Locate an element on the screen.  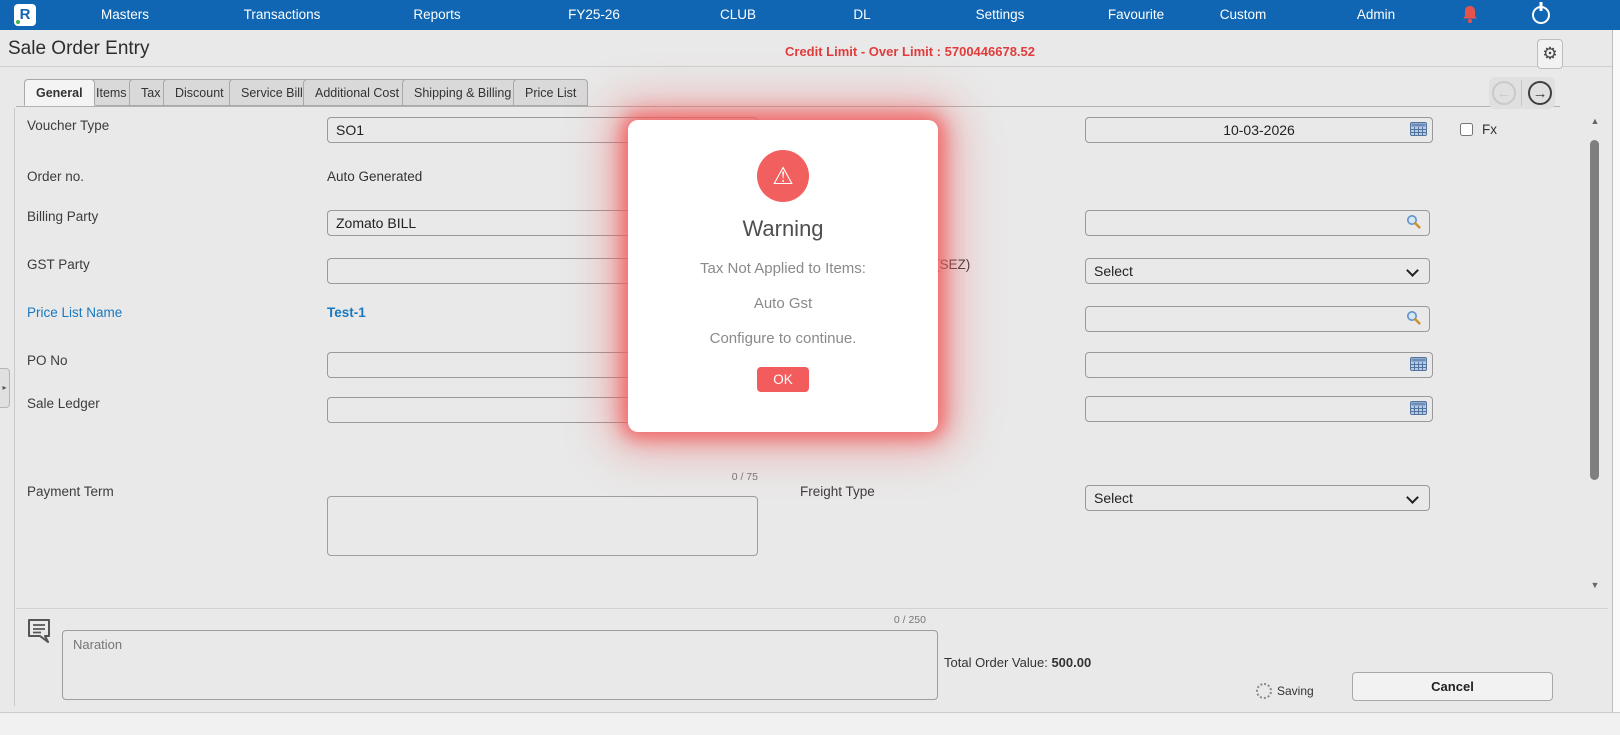
scroll-down-icon: ▼ is located at coordinates (1595, 587).